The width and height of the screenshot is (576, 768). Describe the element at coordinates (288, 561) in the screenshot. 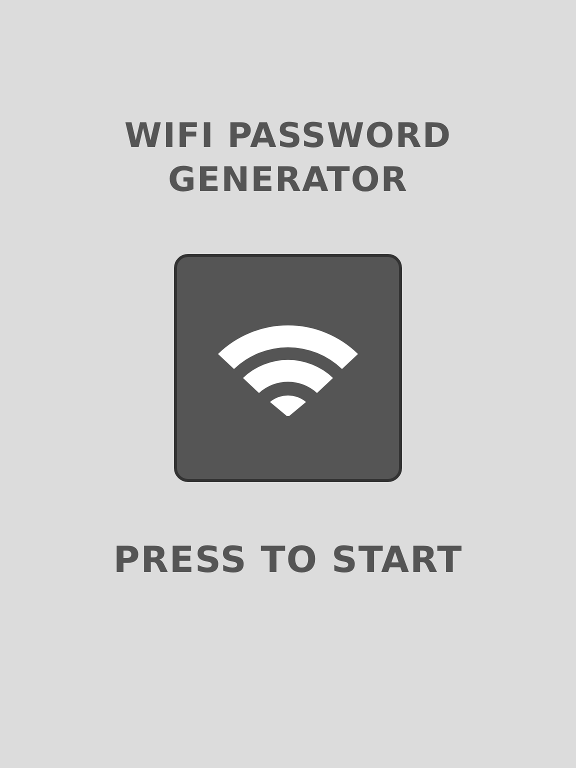

I see `start-prompt: PRESS TO START` at that location.